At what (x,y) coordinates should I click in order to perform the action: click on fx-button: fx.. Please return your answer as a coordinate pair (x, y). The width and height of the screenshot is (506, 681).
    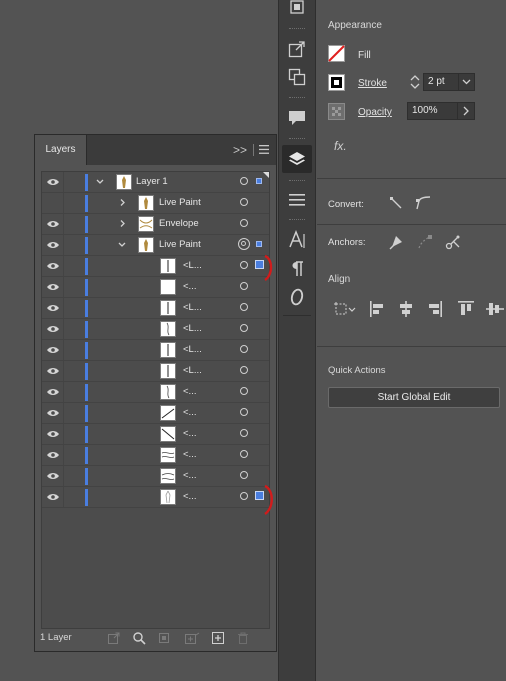
    Looking at the image, I should click on (340, 146).